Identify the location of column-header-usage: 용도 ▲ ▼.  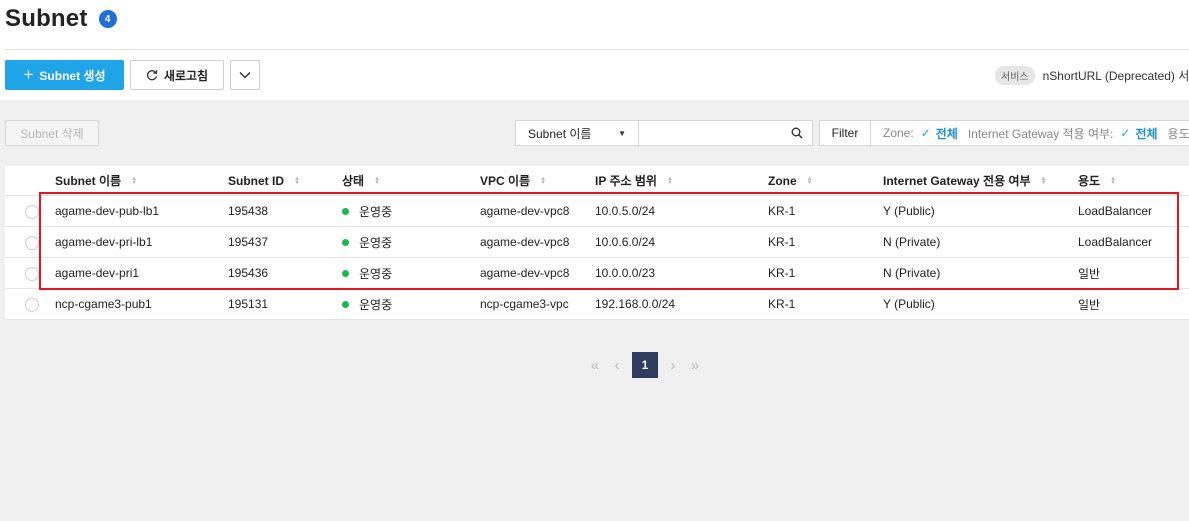
(1097, 180).